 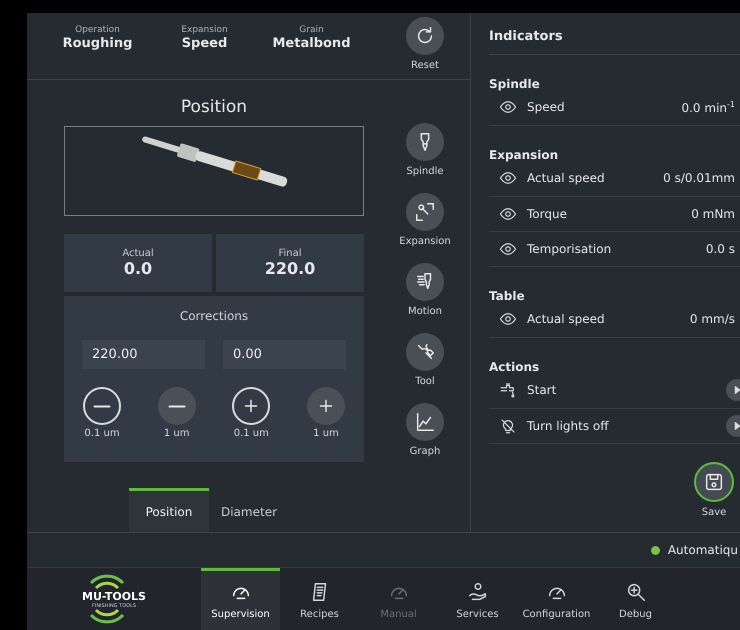 I want to click on nav-tab: Supervision, so click(x=240, y=599).